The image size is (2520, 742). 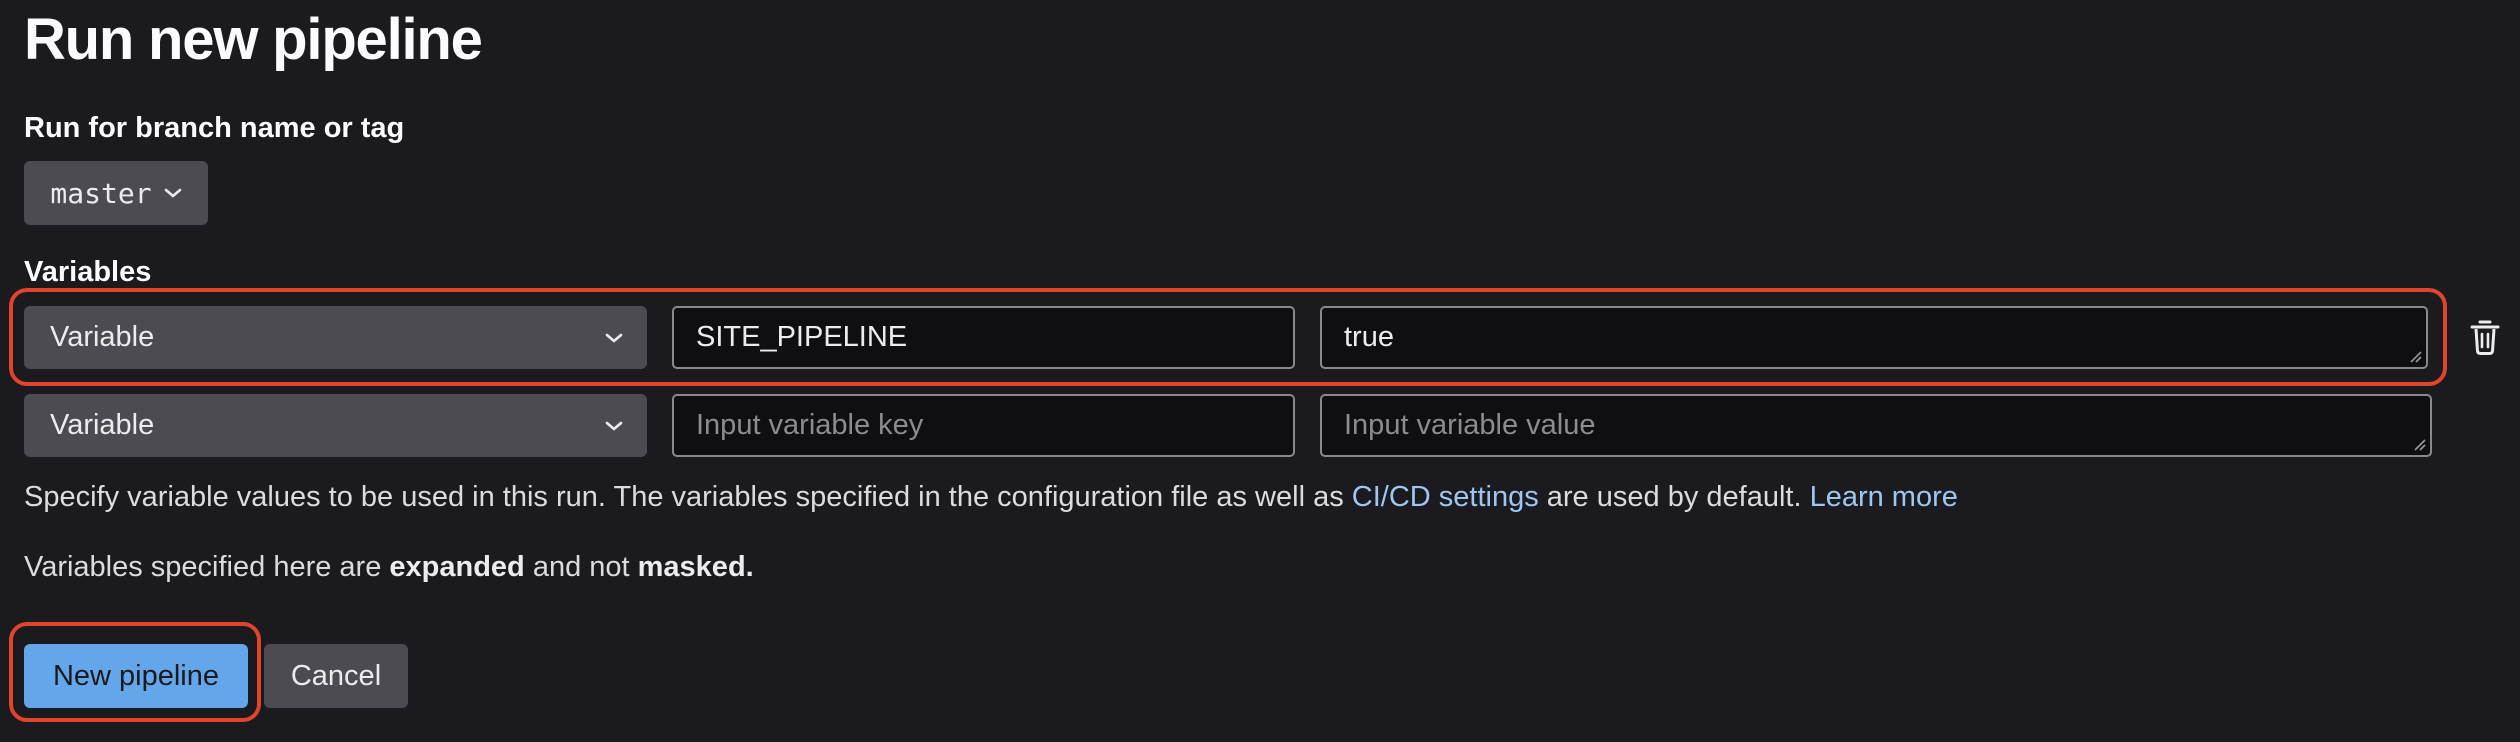 What do you see at coordinates (1674, 497) in the screenshot?
I see `help-text-part: are used by default.` at bounding box center [1674, 497].